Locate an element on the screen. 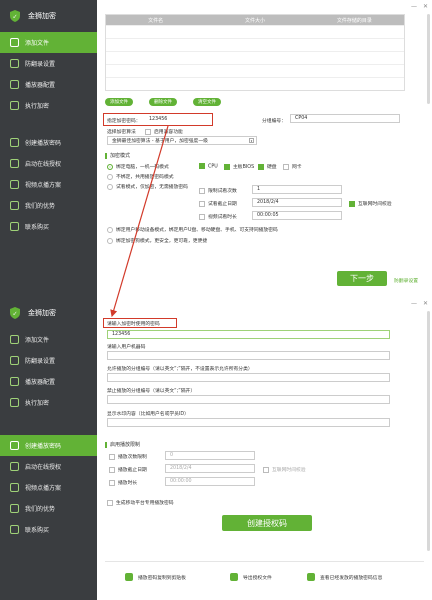 This screenshot has height=600, width=432. mode-opt1: 绑定电脑，一机一码模式 is located at coordinates (138, 166).